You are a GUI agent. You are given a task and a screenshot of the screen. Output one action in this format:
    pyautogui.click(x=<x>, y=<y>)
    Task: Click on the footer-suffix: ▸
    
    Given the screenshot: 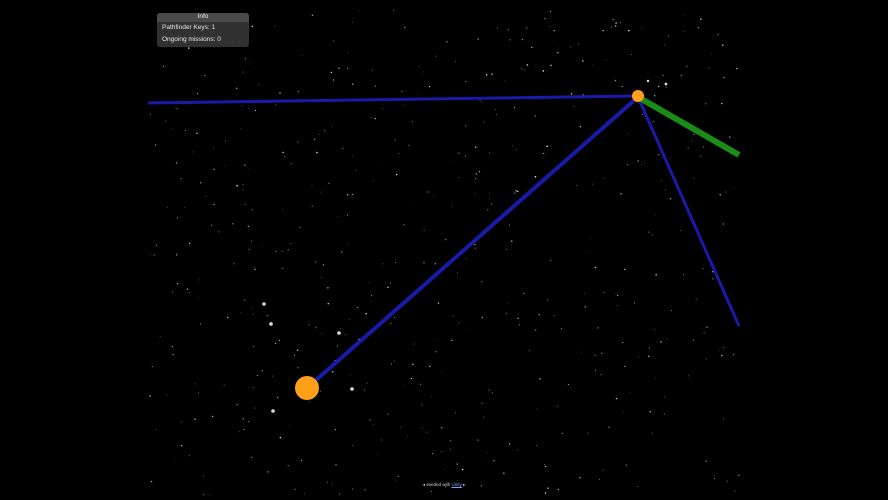 What is the action you would take?
    pyautogui.click(x=464, y=484)
    